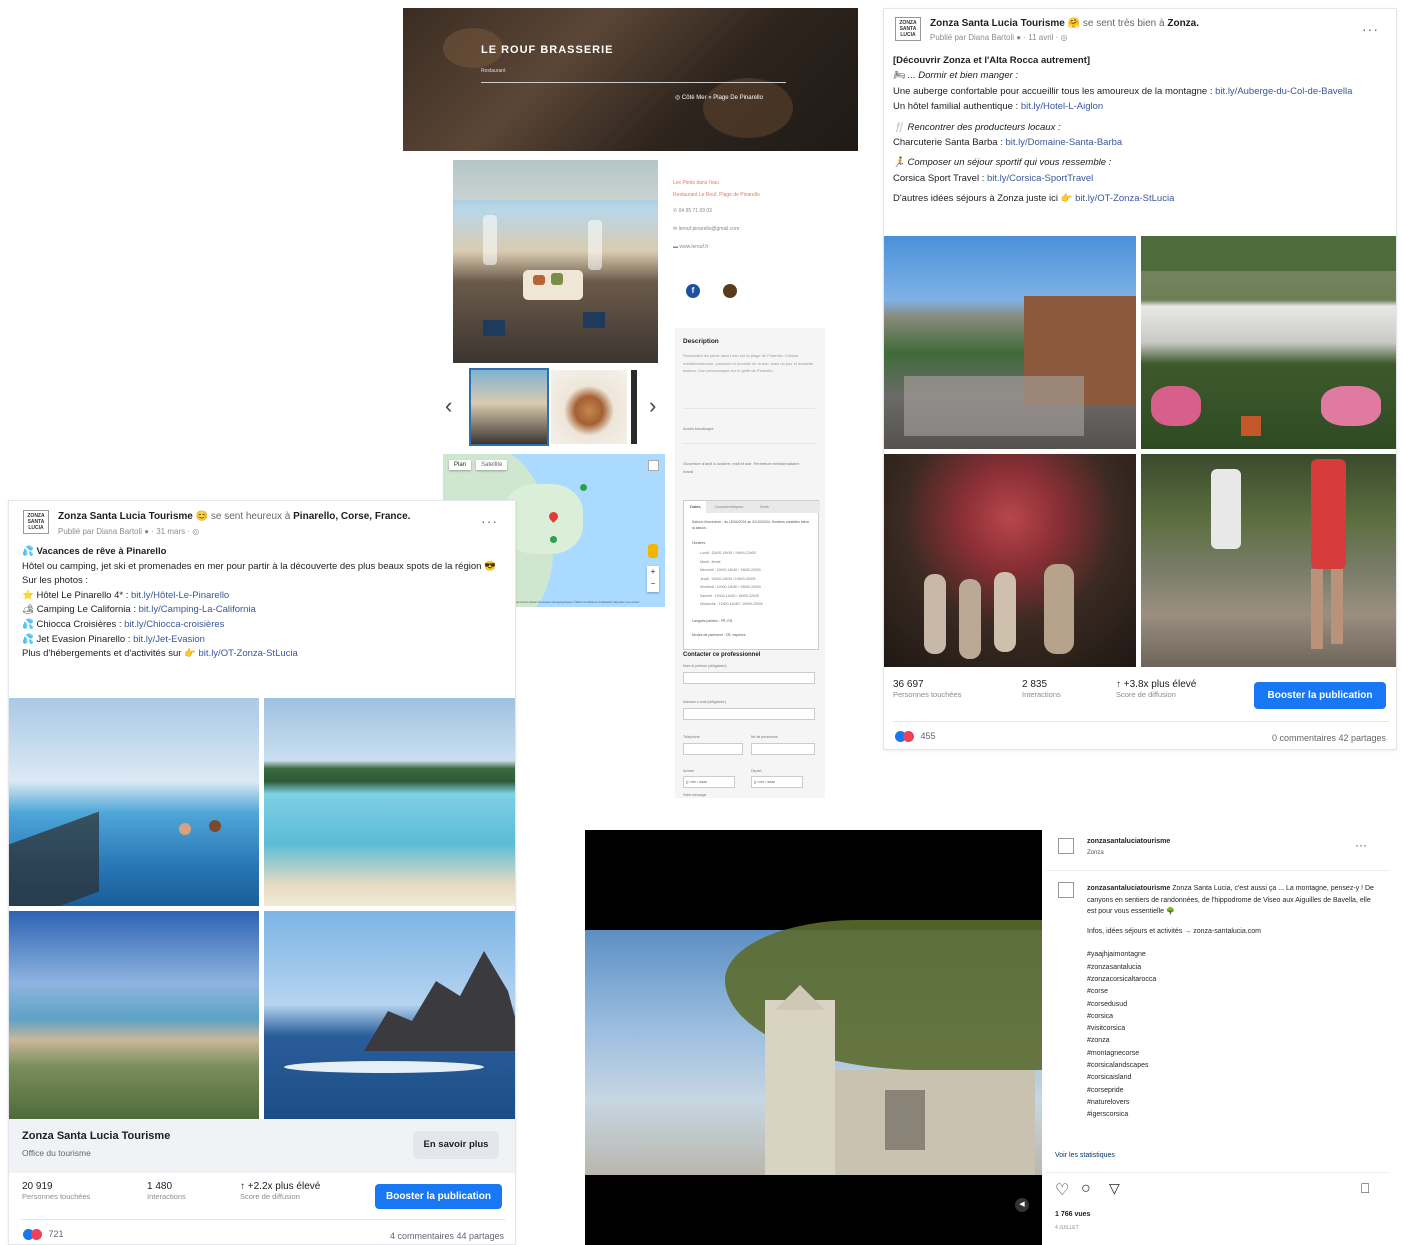 The image size is (1402, 1245). What do you see at coordinates (777, 782) in the screenshot?
I see `departure-date-field: jj / mm / aaaa` at bounding box center [777, 782].